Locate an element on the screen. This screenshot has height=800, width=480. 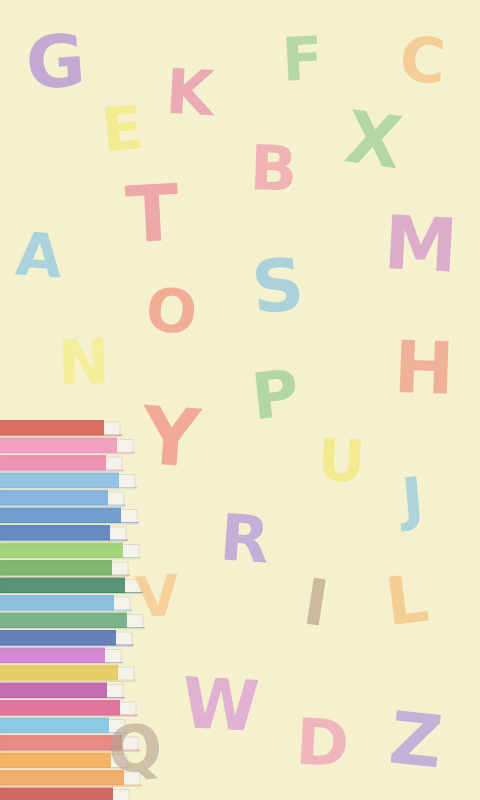
letter-e-tile: E is located at coordinates (122, 130).